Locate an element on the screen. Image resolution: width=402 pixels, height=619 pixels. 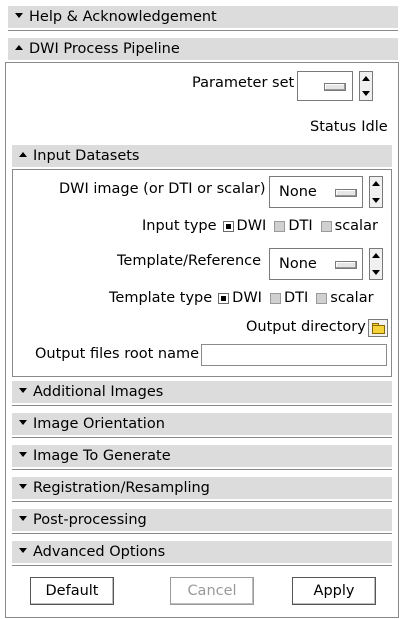
section-help-header: Help & Acknowledgement is located at coordinates (203, 18).